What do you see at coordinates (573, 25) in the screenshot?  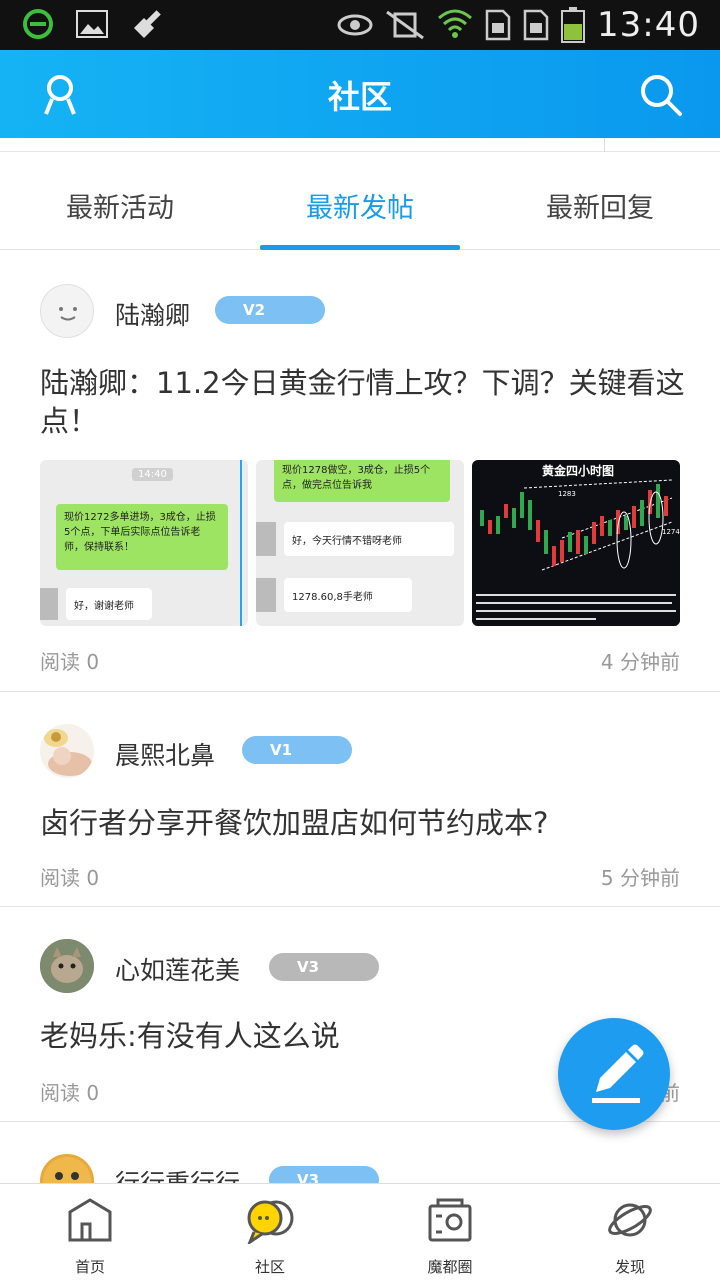 I see `battery-icon` at bounding box center [573, 25].